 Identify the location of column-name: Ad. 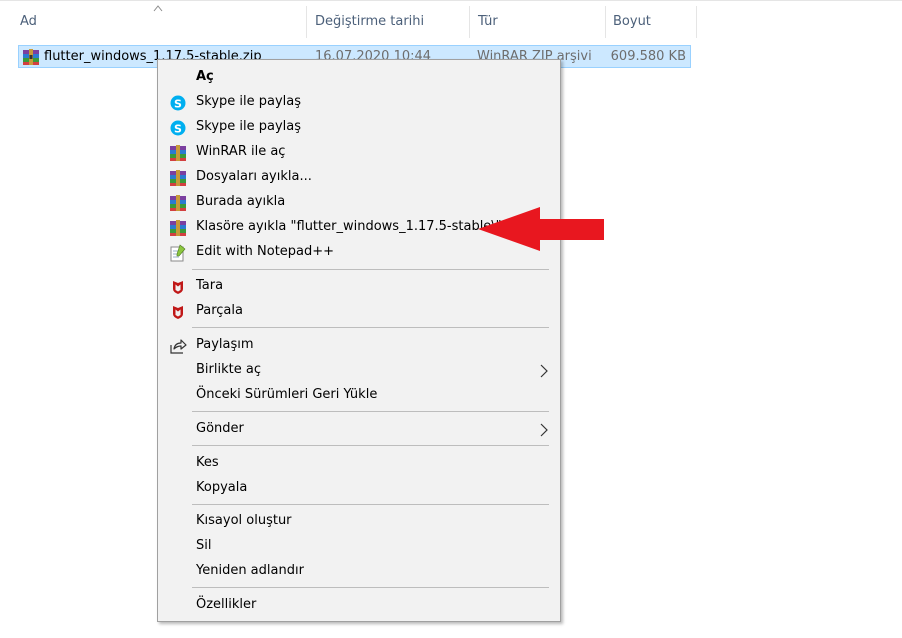
(28, 22).